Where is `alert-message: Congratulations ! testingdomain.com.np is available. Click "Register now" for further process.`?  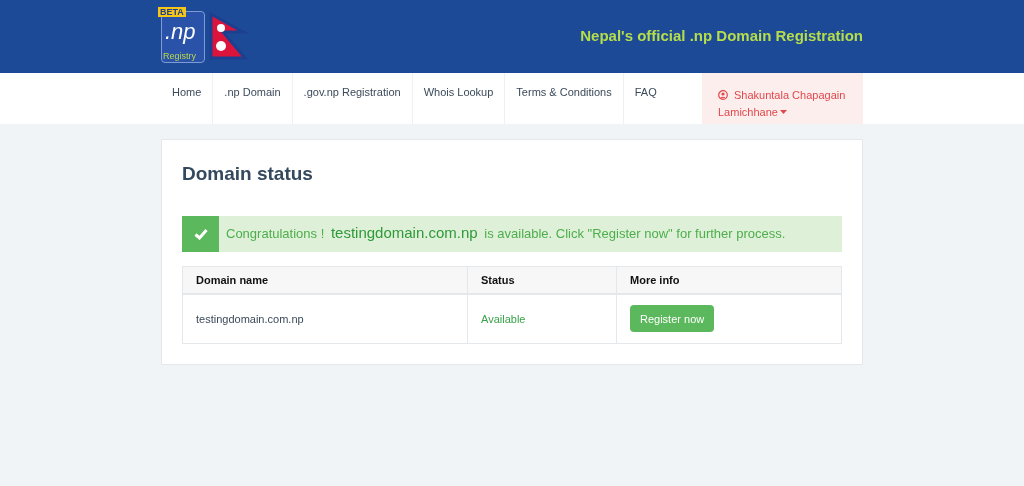 alert-message: Congratulations ! testingdomain.com.np is available. Click "Register now" for further process. is located at coordinates (506, 233).